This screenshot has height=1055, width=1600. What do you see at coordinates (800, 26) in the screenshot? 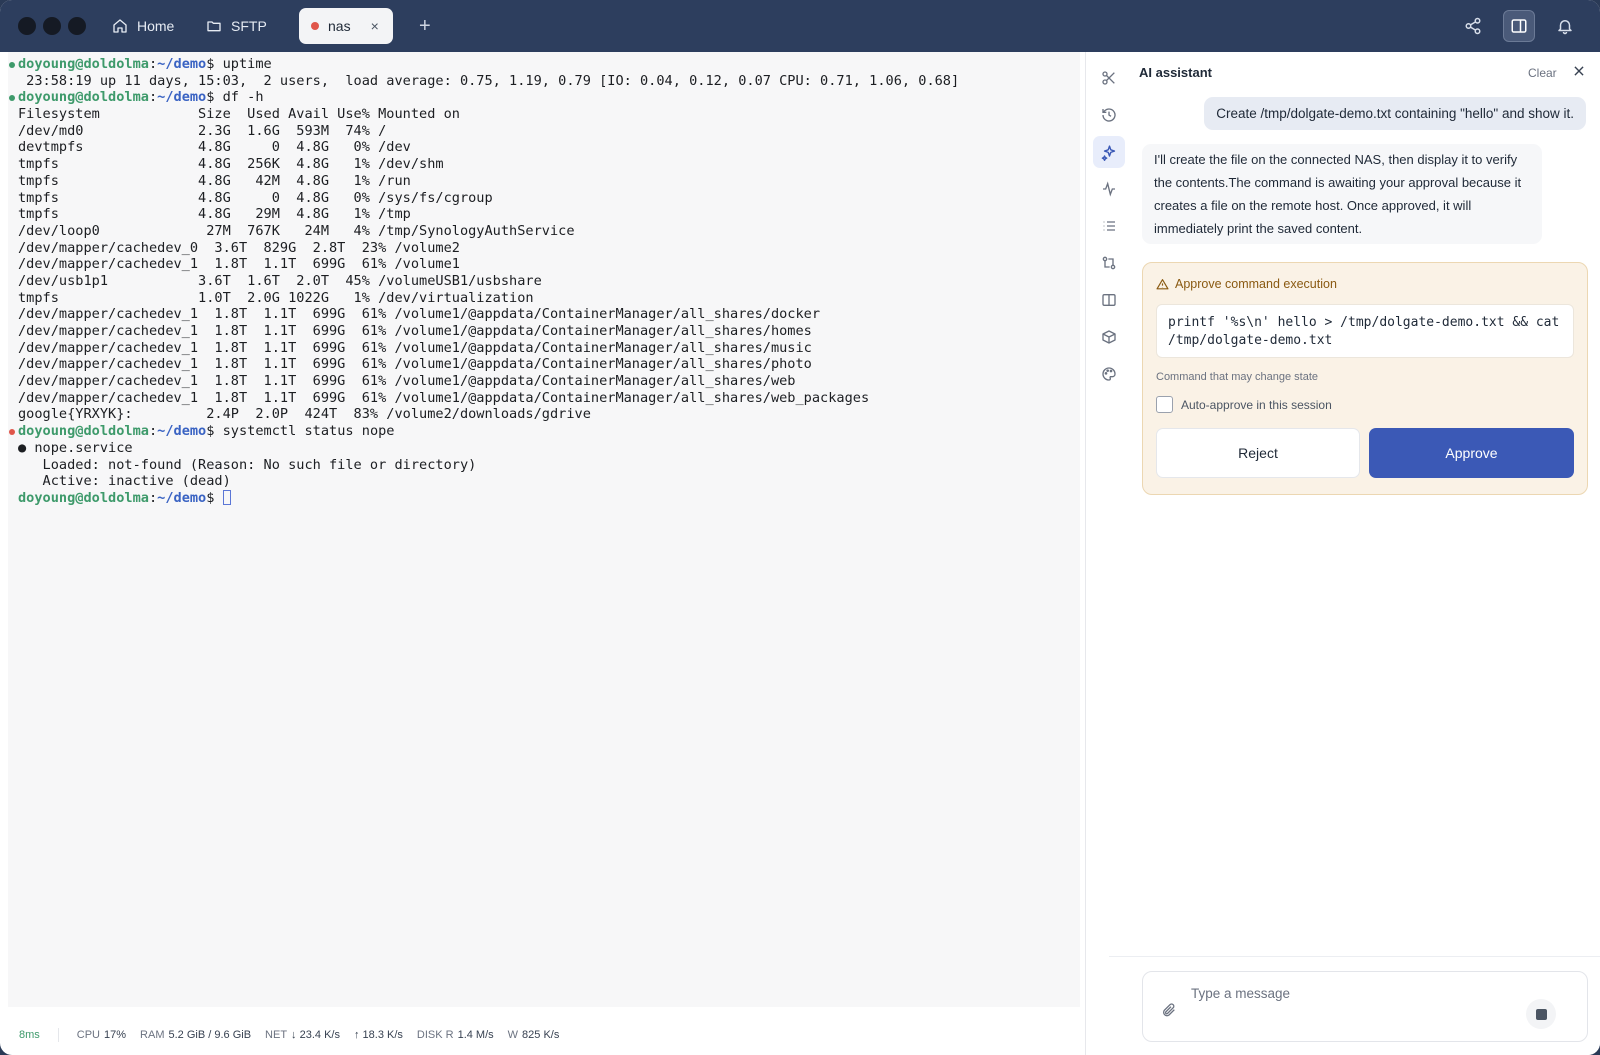
I see `title-bar: Home SFTP nas × +` at bounding box center [800, 26].